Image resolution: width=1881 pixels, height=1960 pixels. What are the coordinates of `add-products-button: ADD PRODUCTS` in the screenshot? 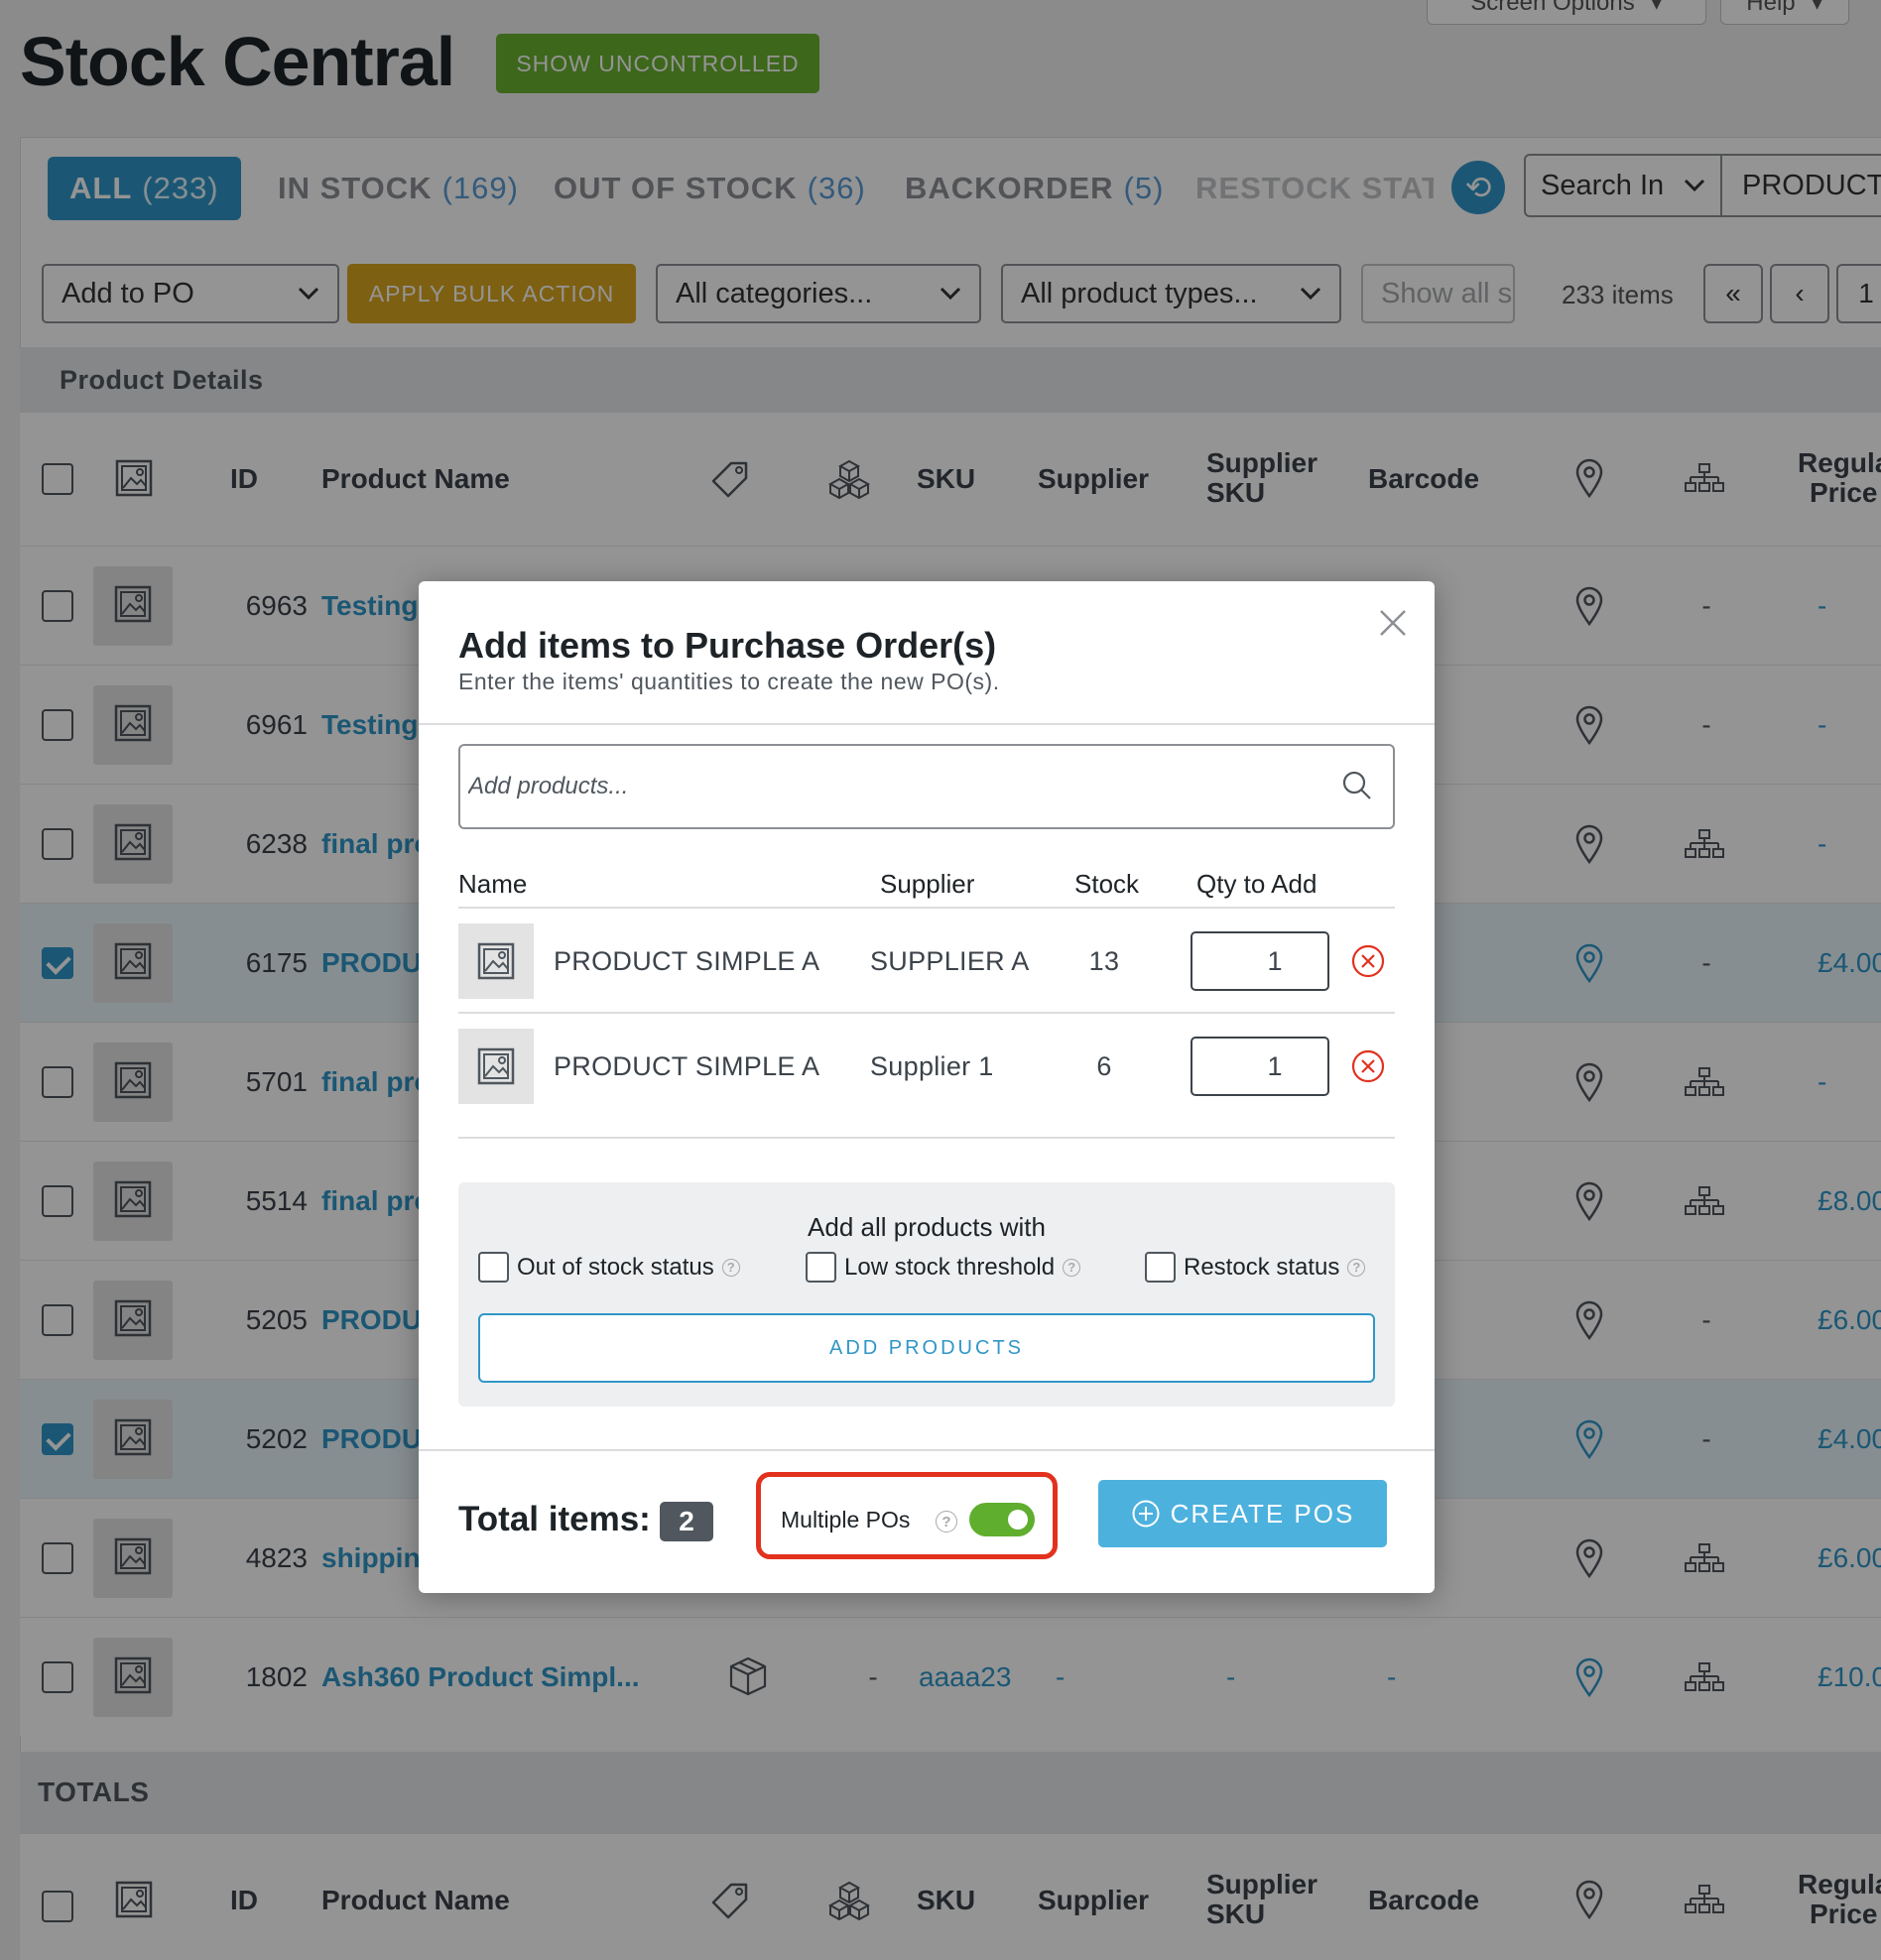 It's located at (926, 1348).